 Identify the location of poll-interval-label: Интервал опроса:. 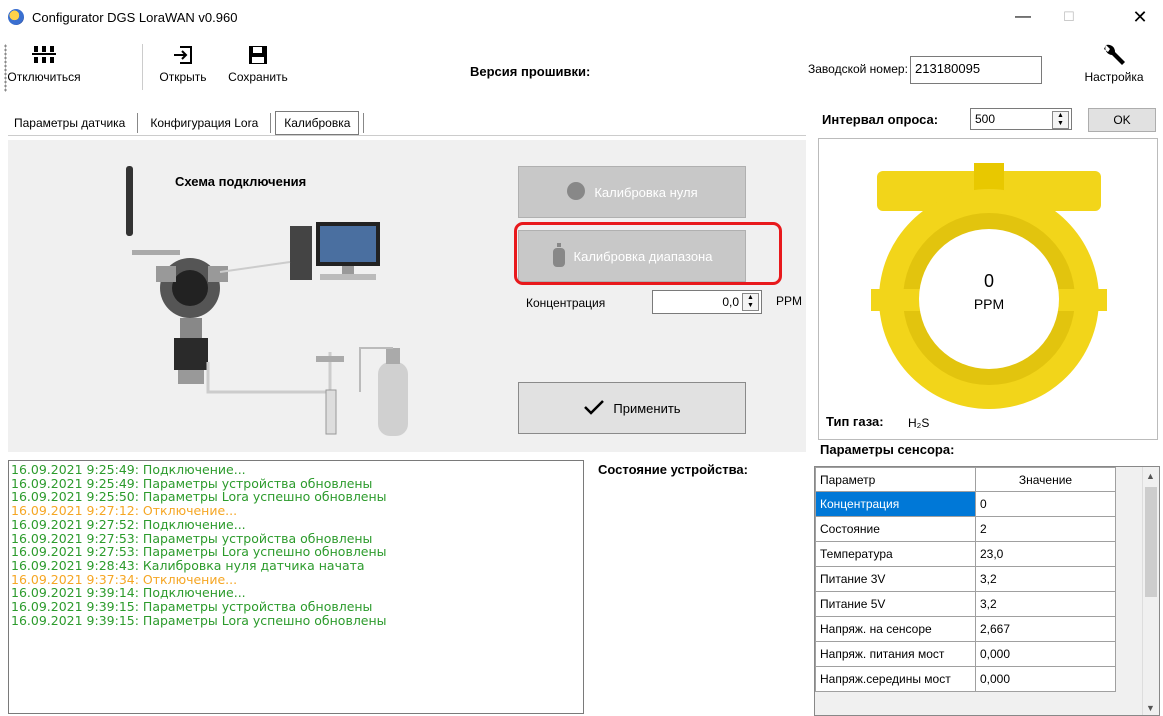
(880, 119).